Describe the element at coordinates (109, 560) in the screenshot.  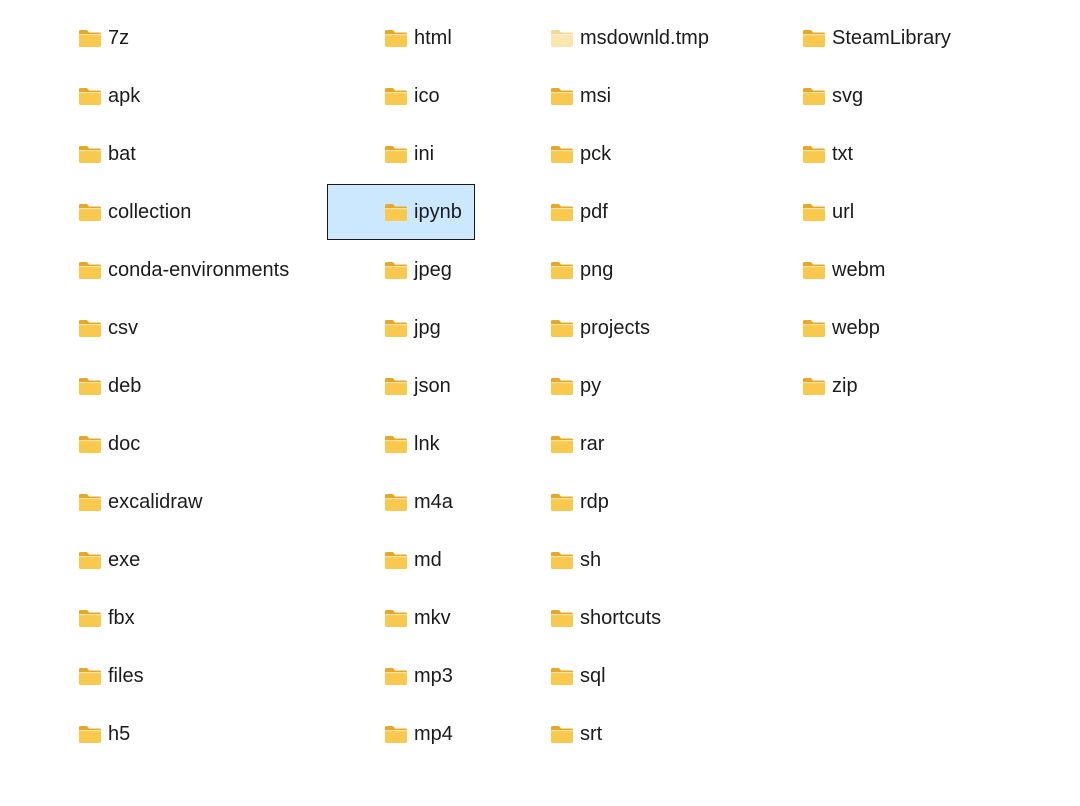
I see `folder-item: exe` at that location.